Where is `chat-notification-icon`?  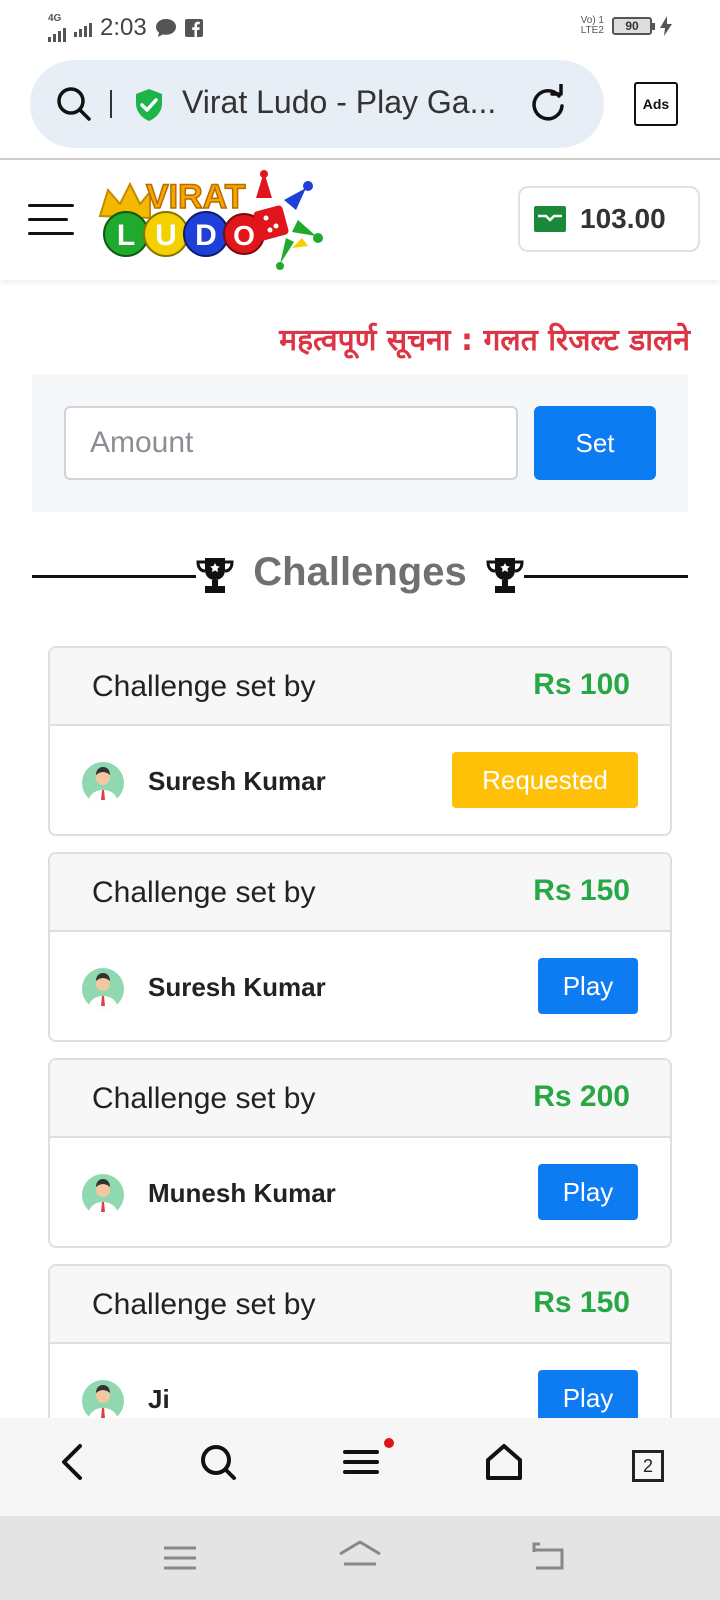 chat-notification-icon is located at coordinates (165, 28).